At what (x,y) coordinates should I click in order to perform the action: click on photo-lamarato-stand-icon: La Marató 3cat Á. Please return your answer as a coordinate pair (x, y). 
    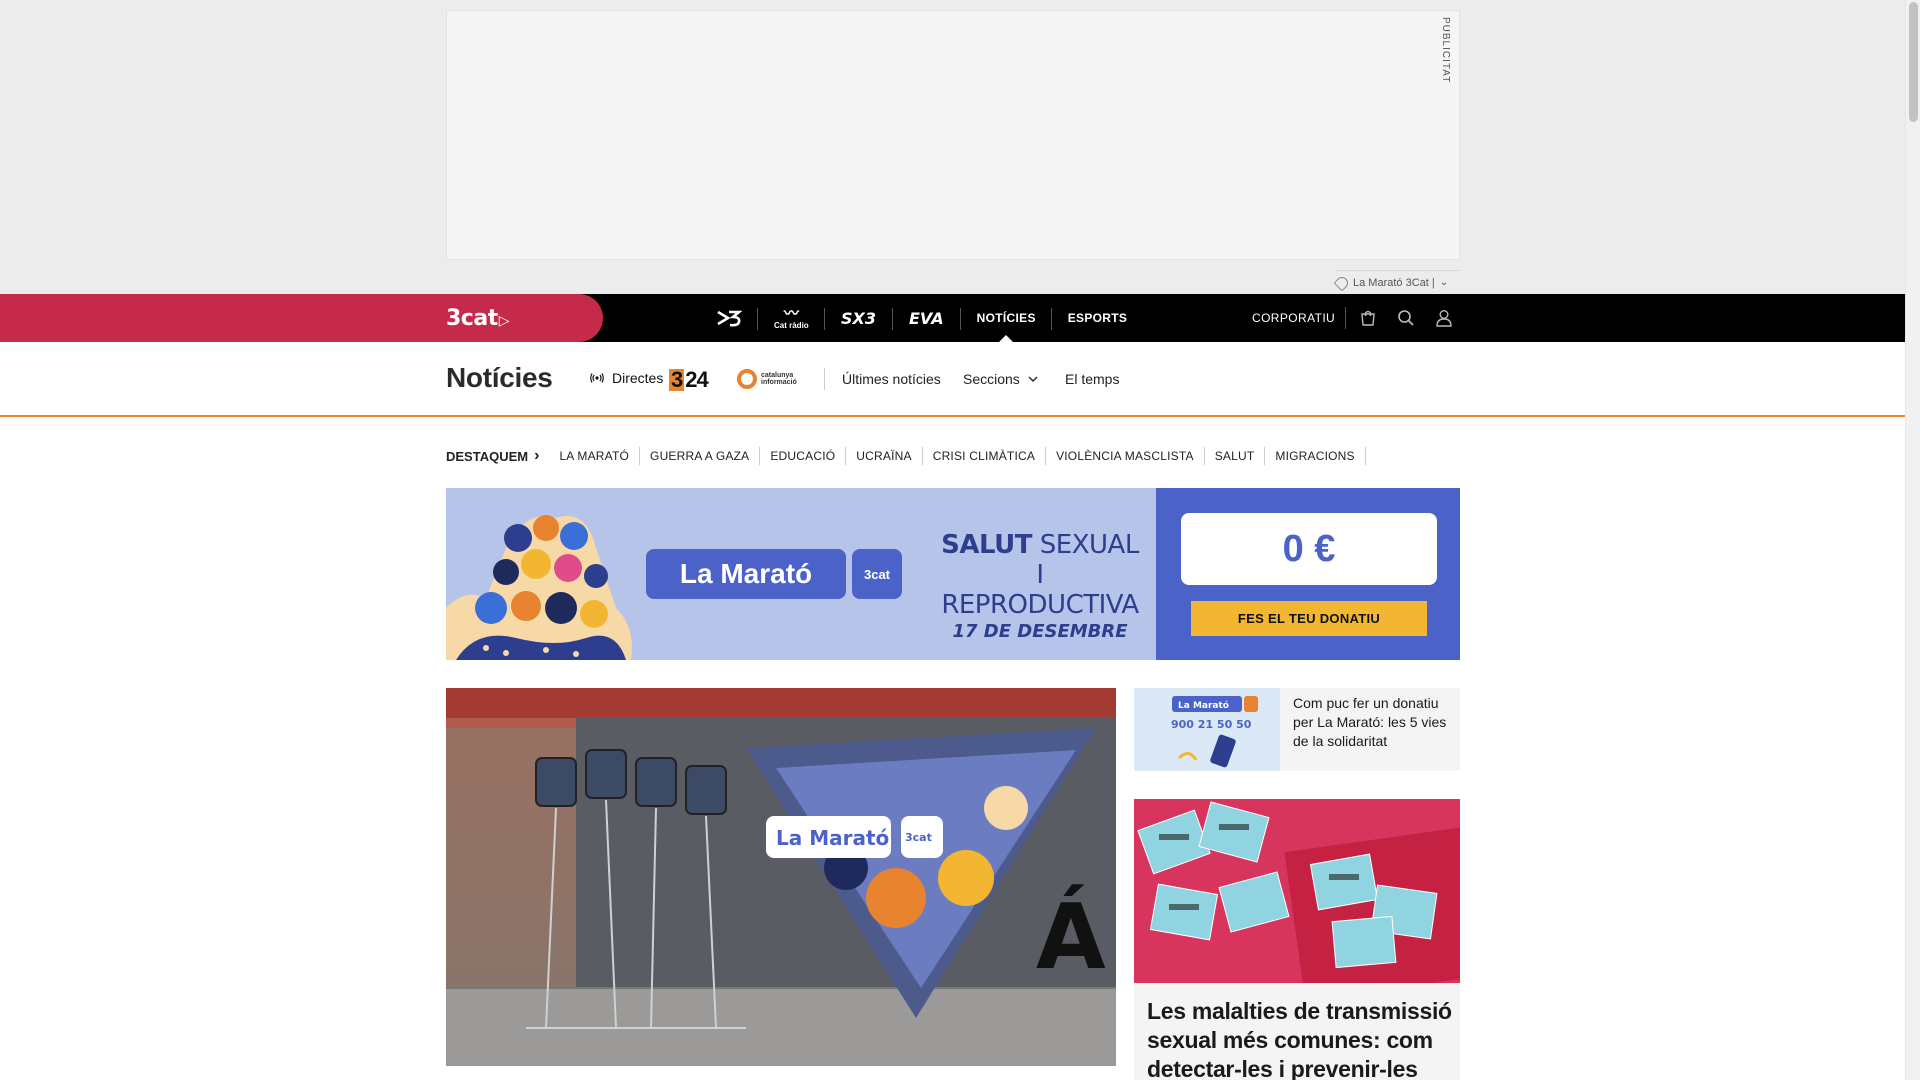
    Looking at the image, I should click on (781, 877).